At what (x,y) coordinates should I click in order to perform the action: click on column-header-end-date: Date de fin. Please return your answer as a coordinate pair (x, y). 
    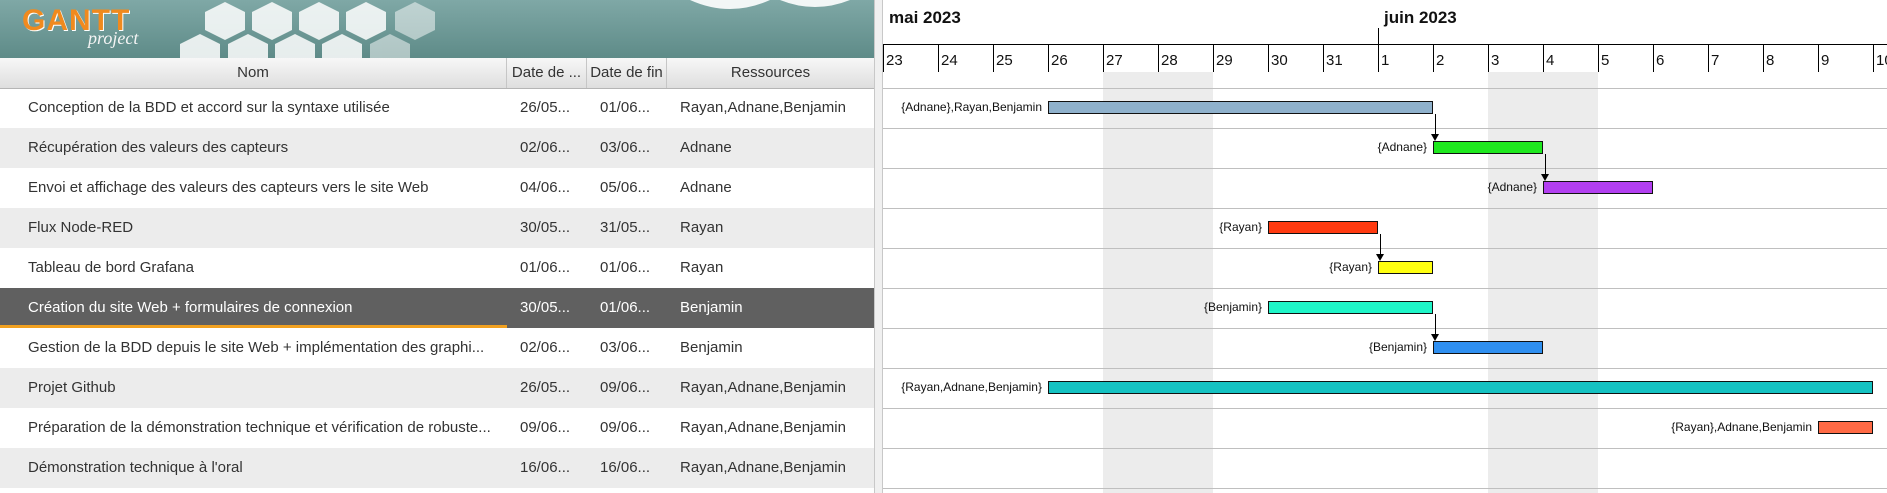
    Looking at the image, I should click on (627, 73).